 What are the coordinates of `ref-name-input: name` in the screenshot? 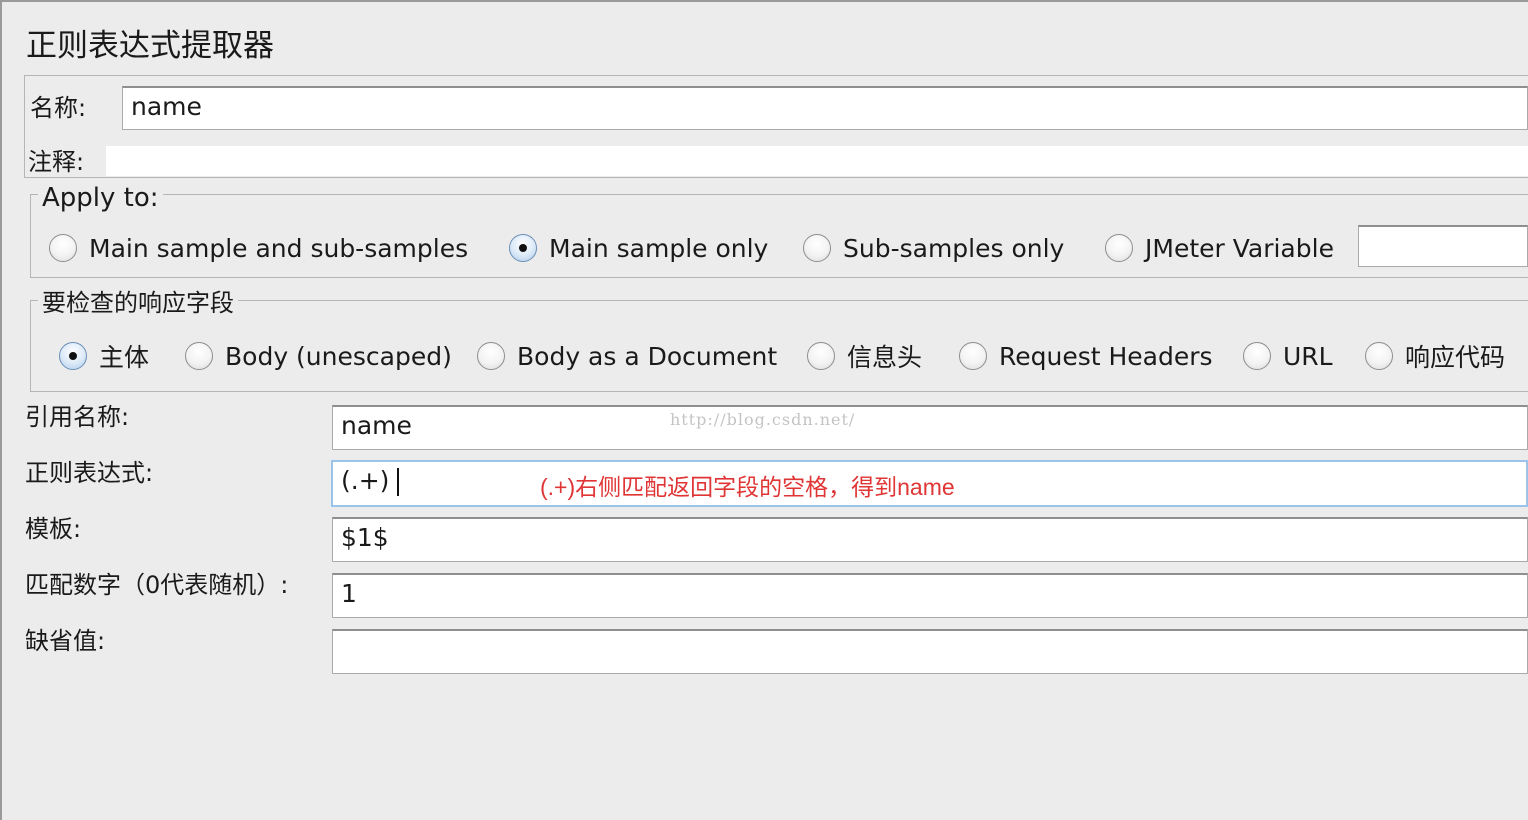 It's located at (930, 427).